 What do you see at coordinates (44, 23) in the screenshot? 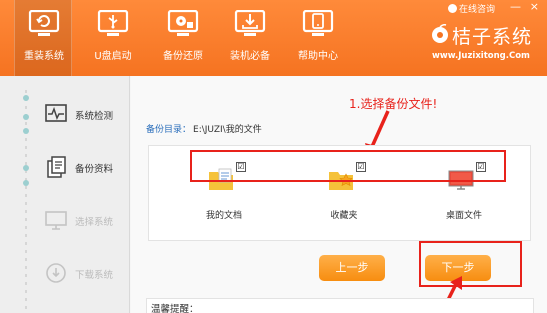
I see `monitor-refresh-icon` at bounding box center [44, 23].